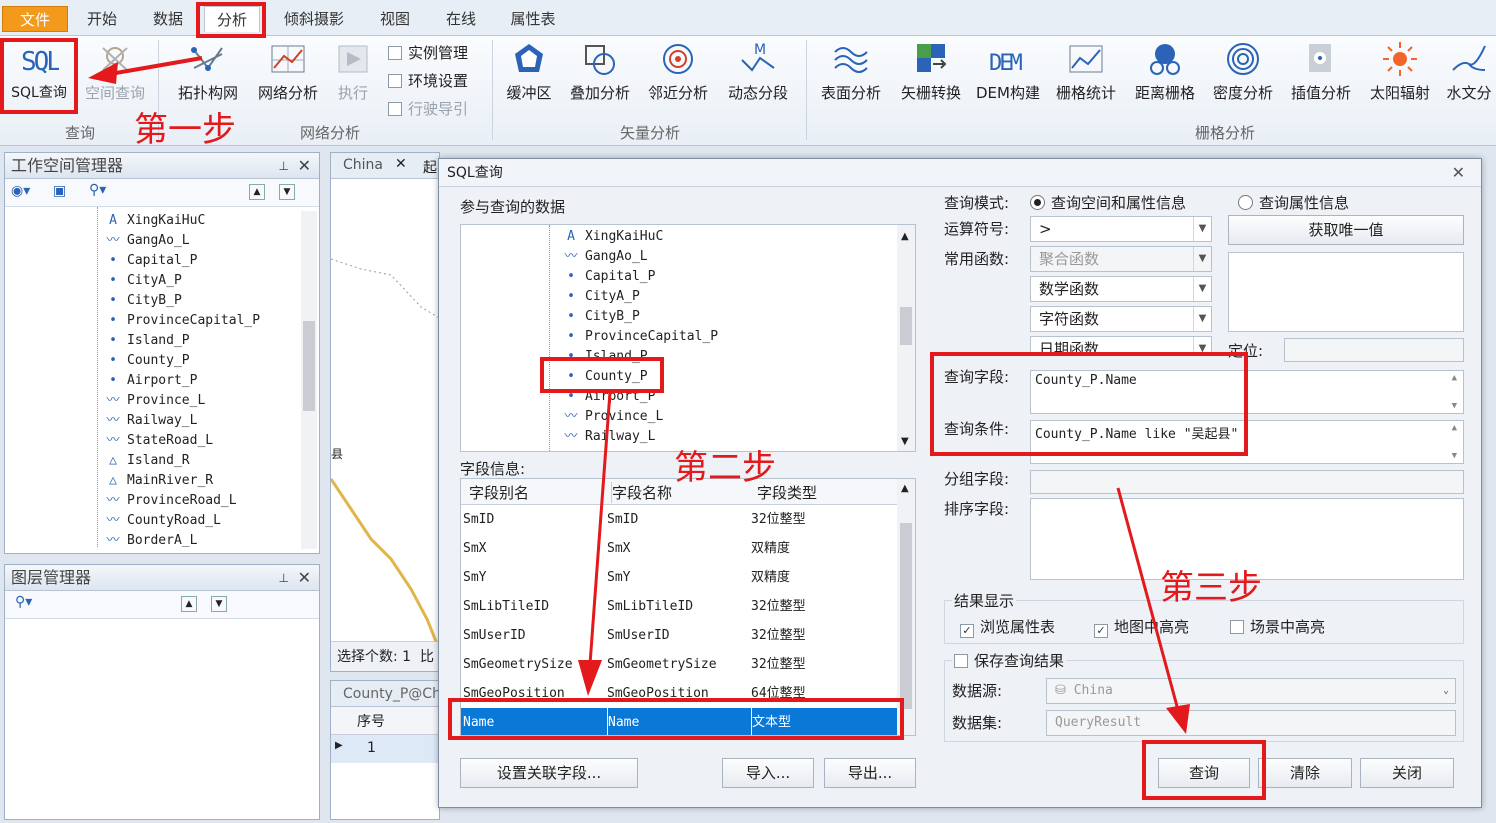  What do you see at coordinates (1211, 588) in the screenshot?
I see `annotation-step3: 第三步` at bounding box center [1211, 588].